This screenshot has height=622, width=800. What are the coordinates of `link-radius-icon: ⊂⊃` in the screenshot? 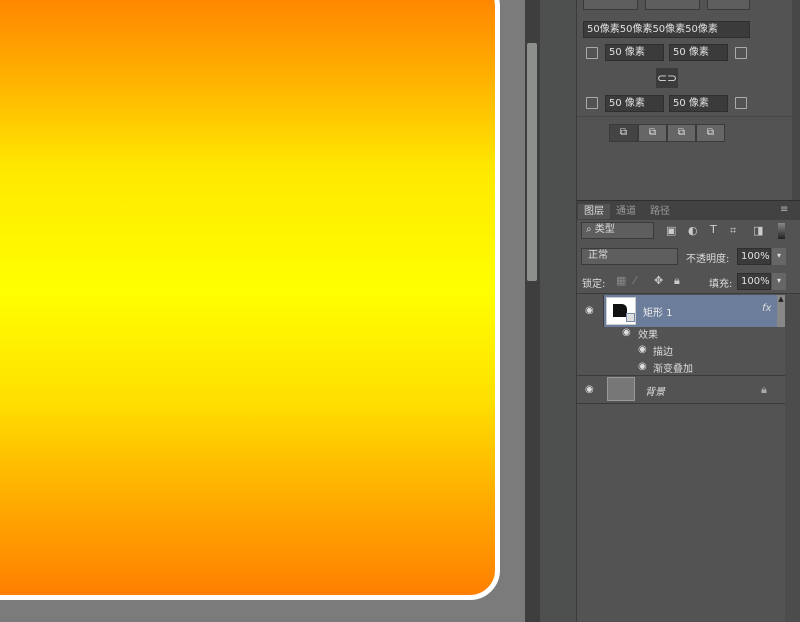 It's located at (667, 78).